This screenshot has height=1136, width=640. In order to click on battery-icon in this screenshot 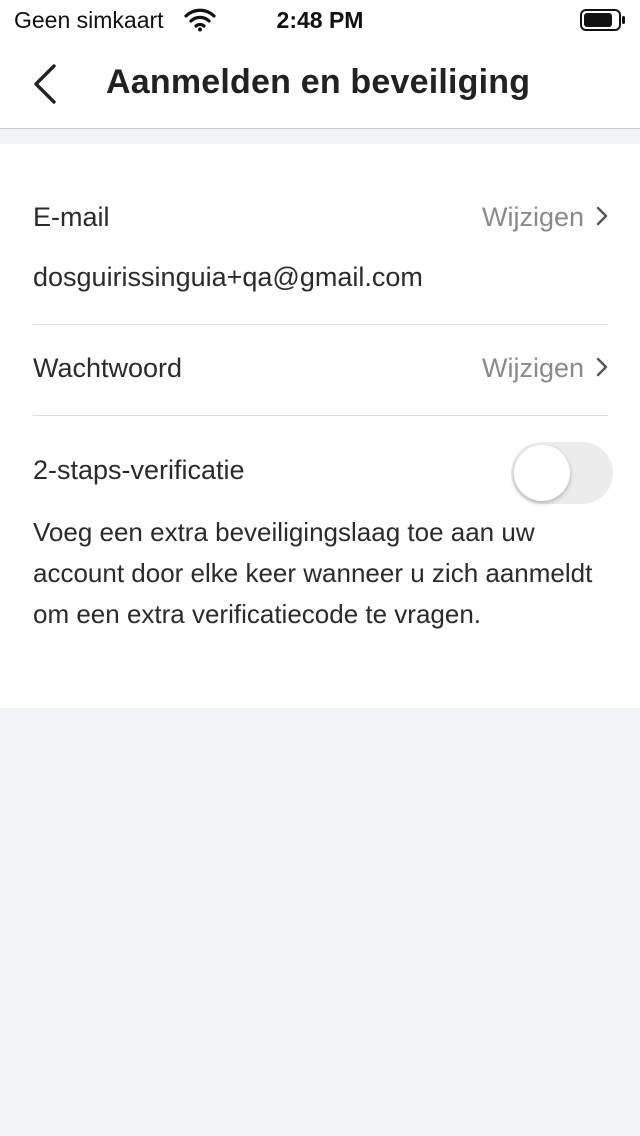, I will do `click(603, 22)`.